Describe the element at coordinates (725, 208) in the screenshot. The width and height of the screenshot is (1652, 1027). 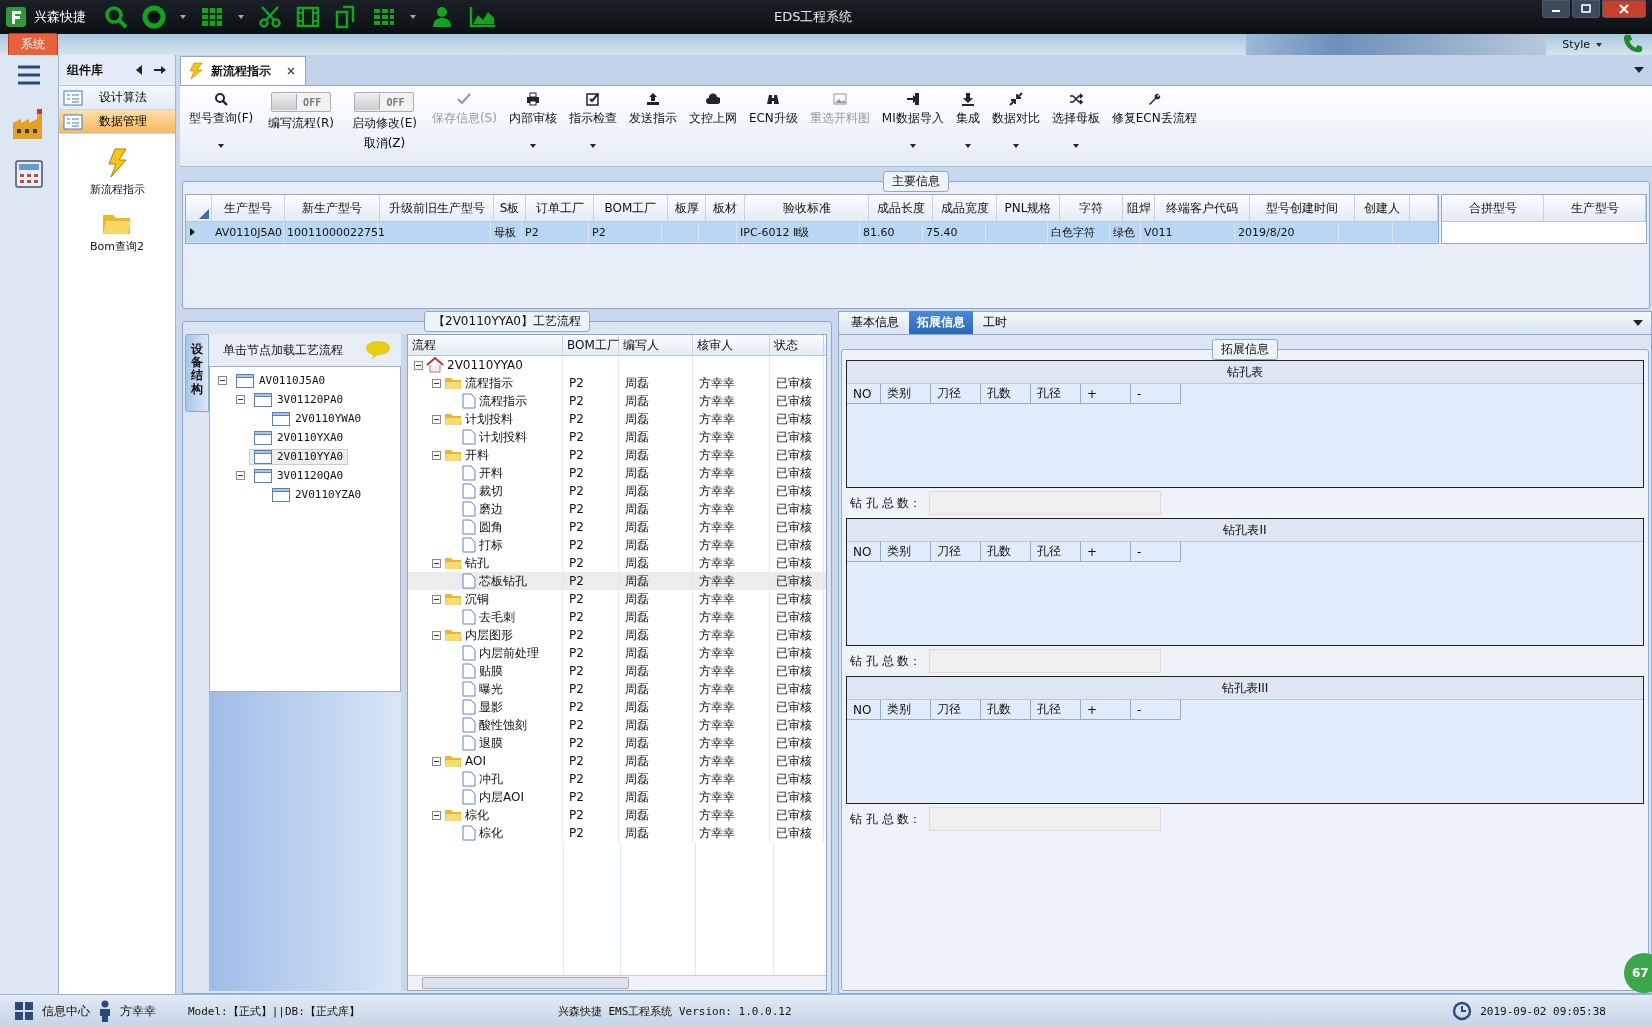
I see `column-header: 板材` at that location.